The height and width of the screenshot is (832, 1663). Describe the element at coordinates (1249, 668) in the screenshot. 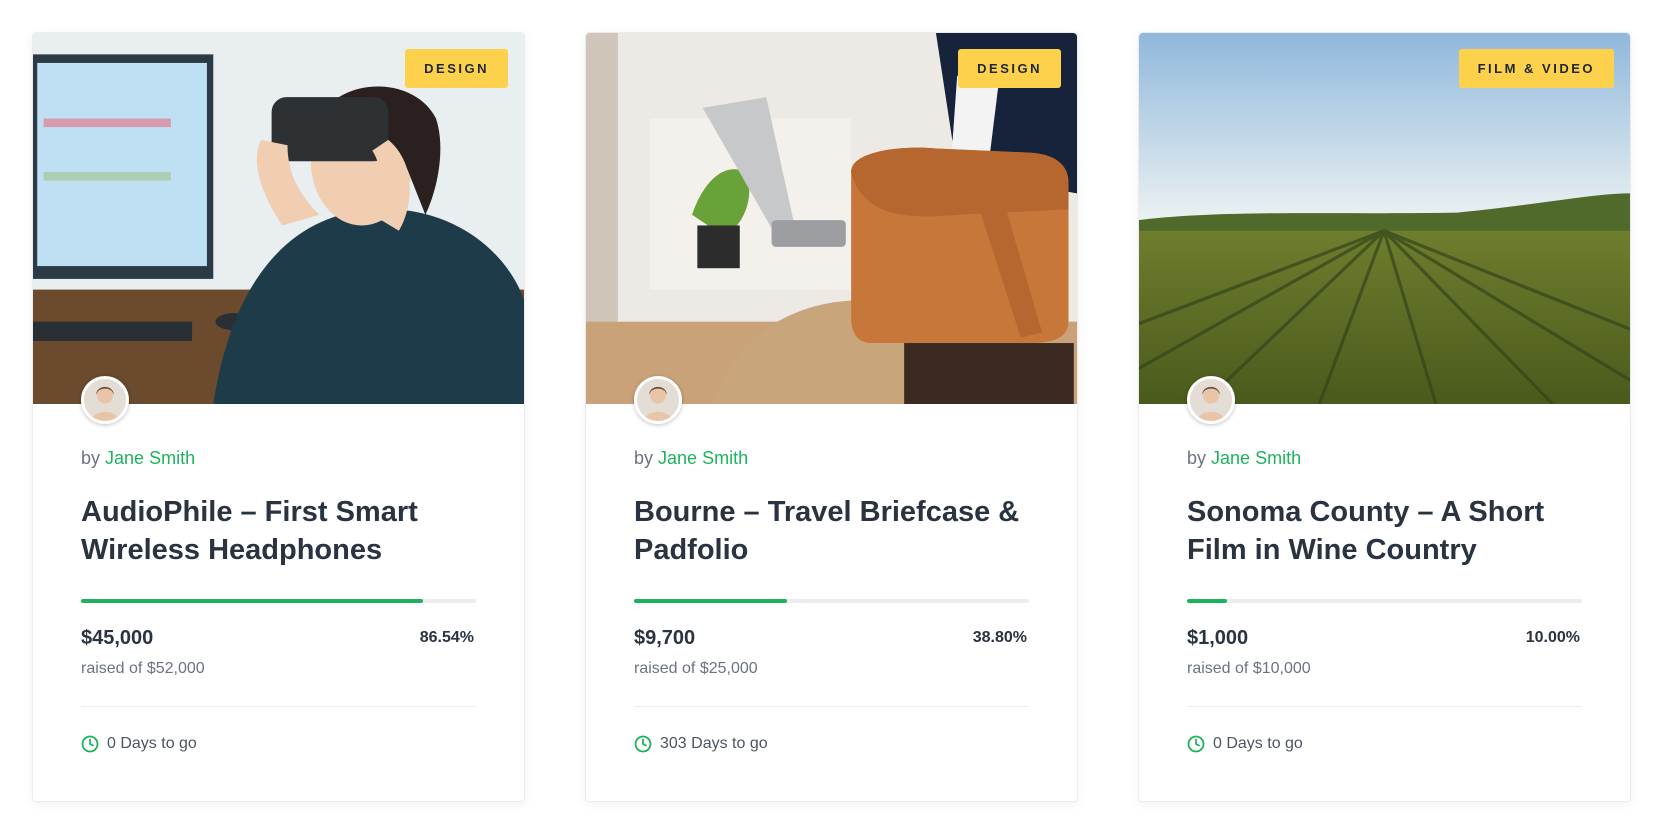

I see `goal-amount: raised of $10,000` at that location.